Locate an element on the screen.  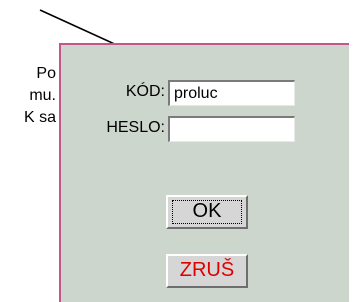
focus-ring is located at coordinates (207, 212).